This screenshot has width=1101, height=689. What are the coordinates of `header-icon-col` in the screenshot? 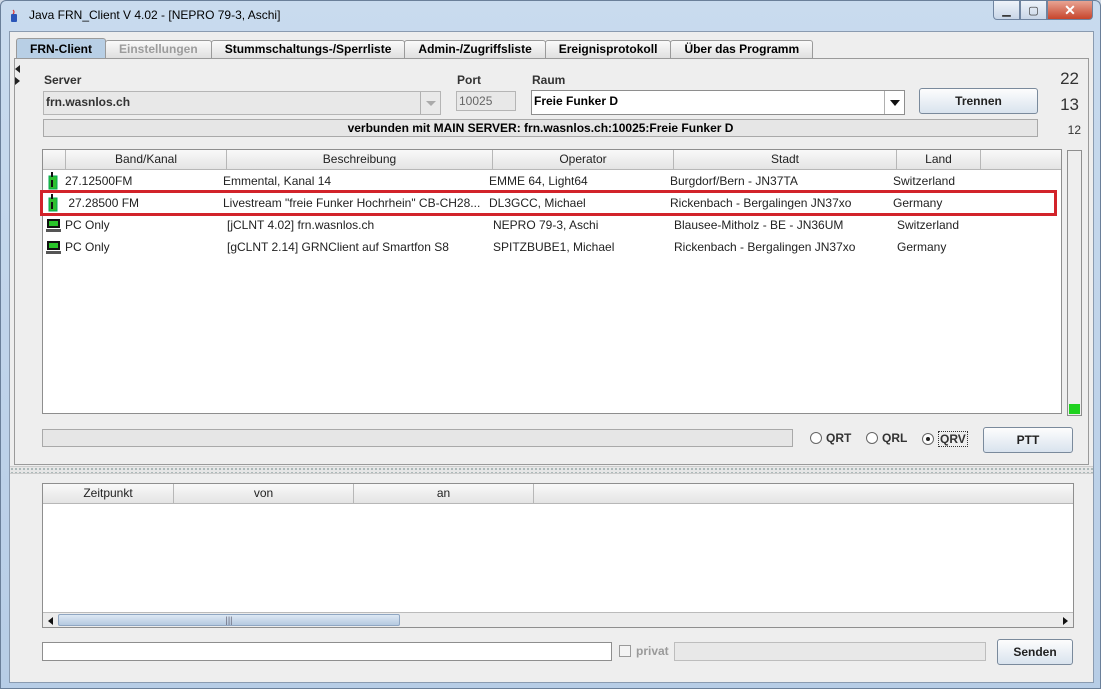 It's located at (54, 160).